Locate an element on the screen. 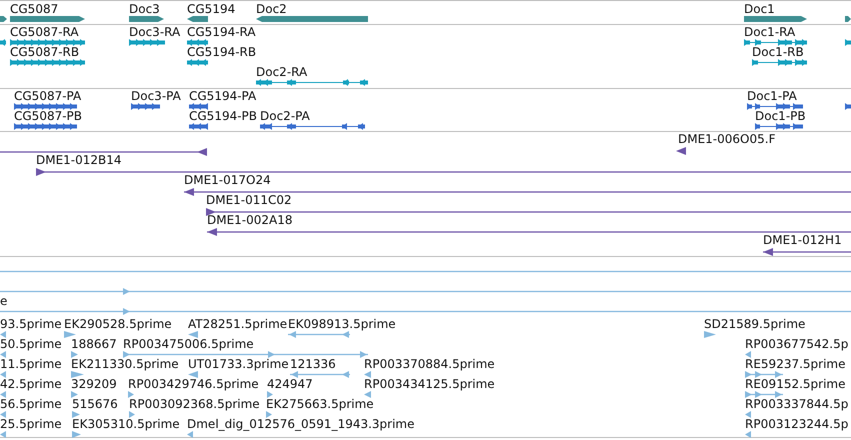  feature-label: CG5087 is located at coordinates (34, 9).